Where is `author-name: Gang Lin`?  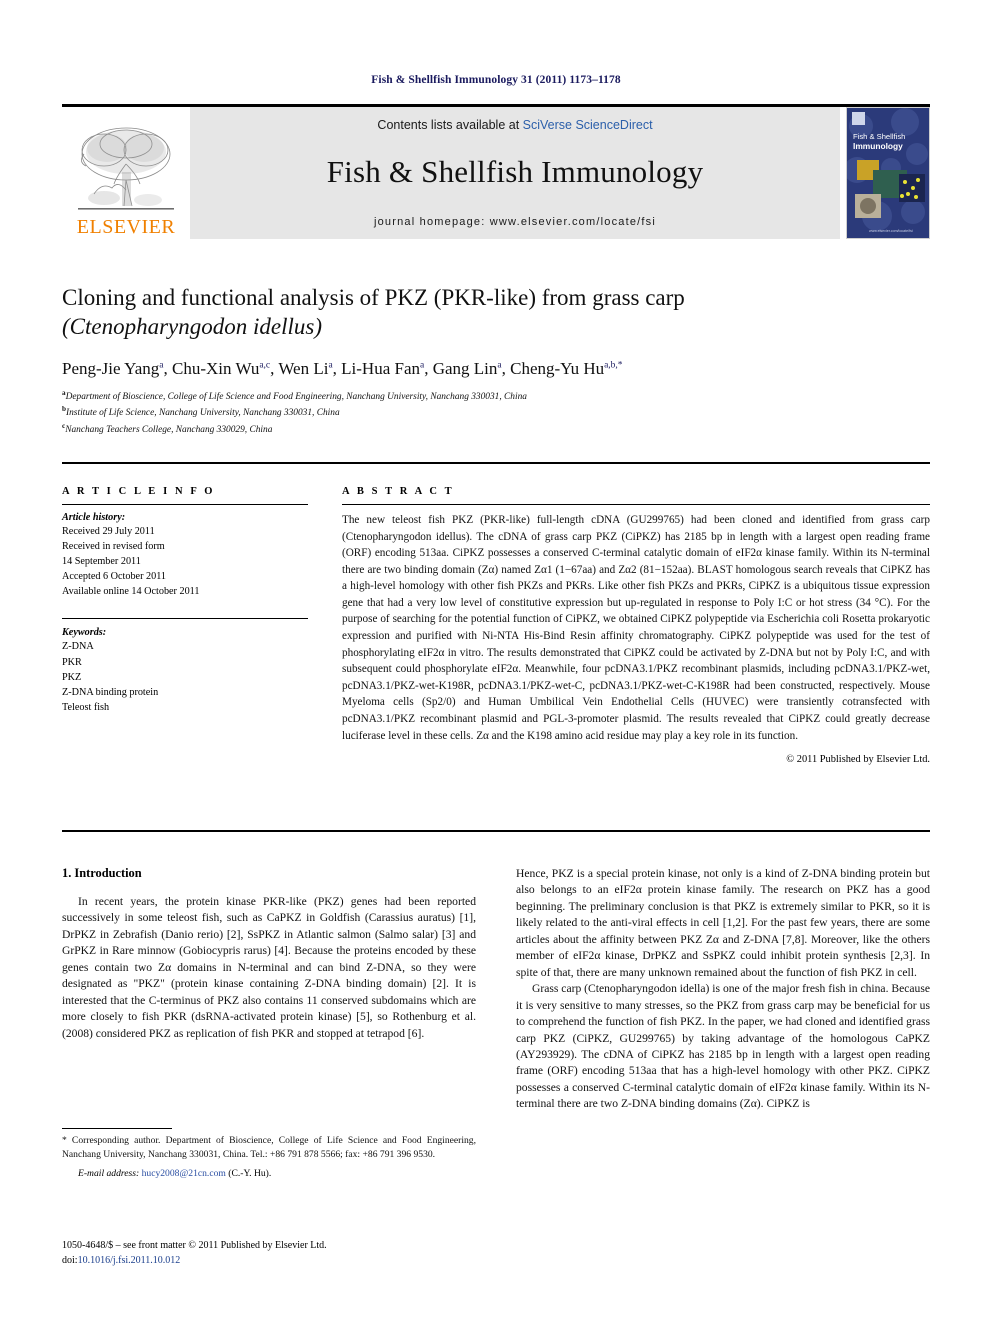 author-name: Gang Lin is located at coordinates (465, 368).